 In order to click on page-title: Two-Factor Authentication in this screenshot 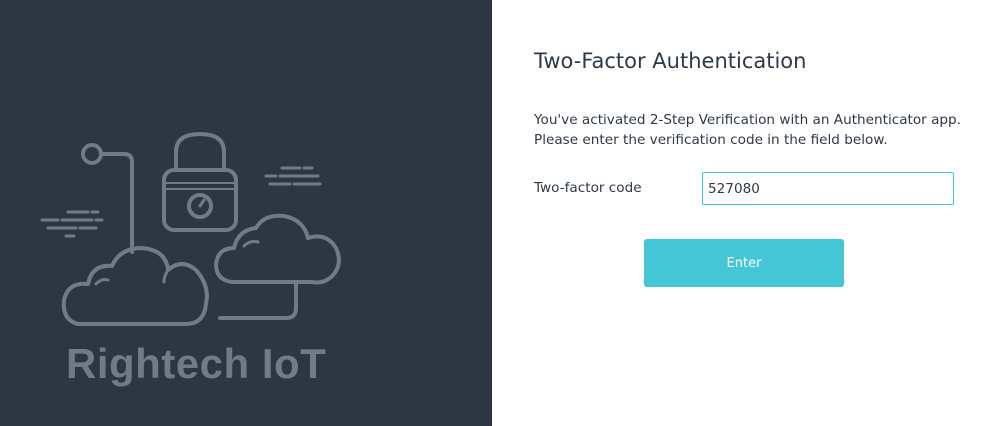, I will do `click(670, 61)`.